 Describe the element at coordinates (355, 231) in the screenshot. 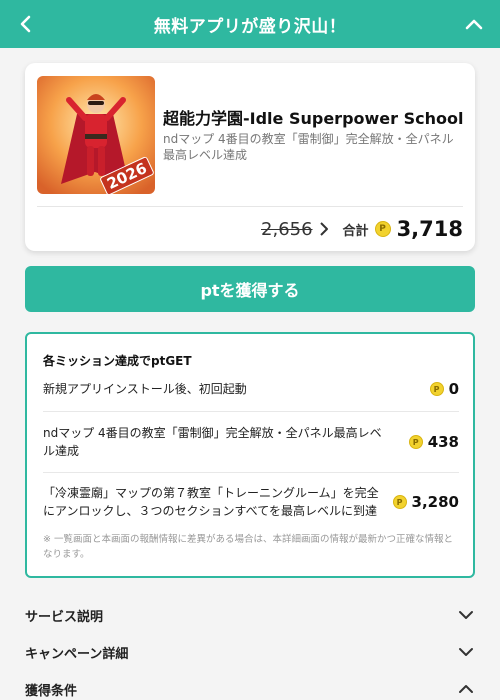

I see `total-label: 合計` at that location.